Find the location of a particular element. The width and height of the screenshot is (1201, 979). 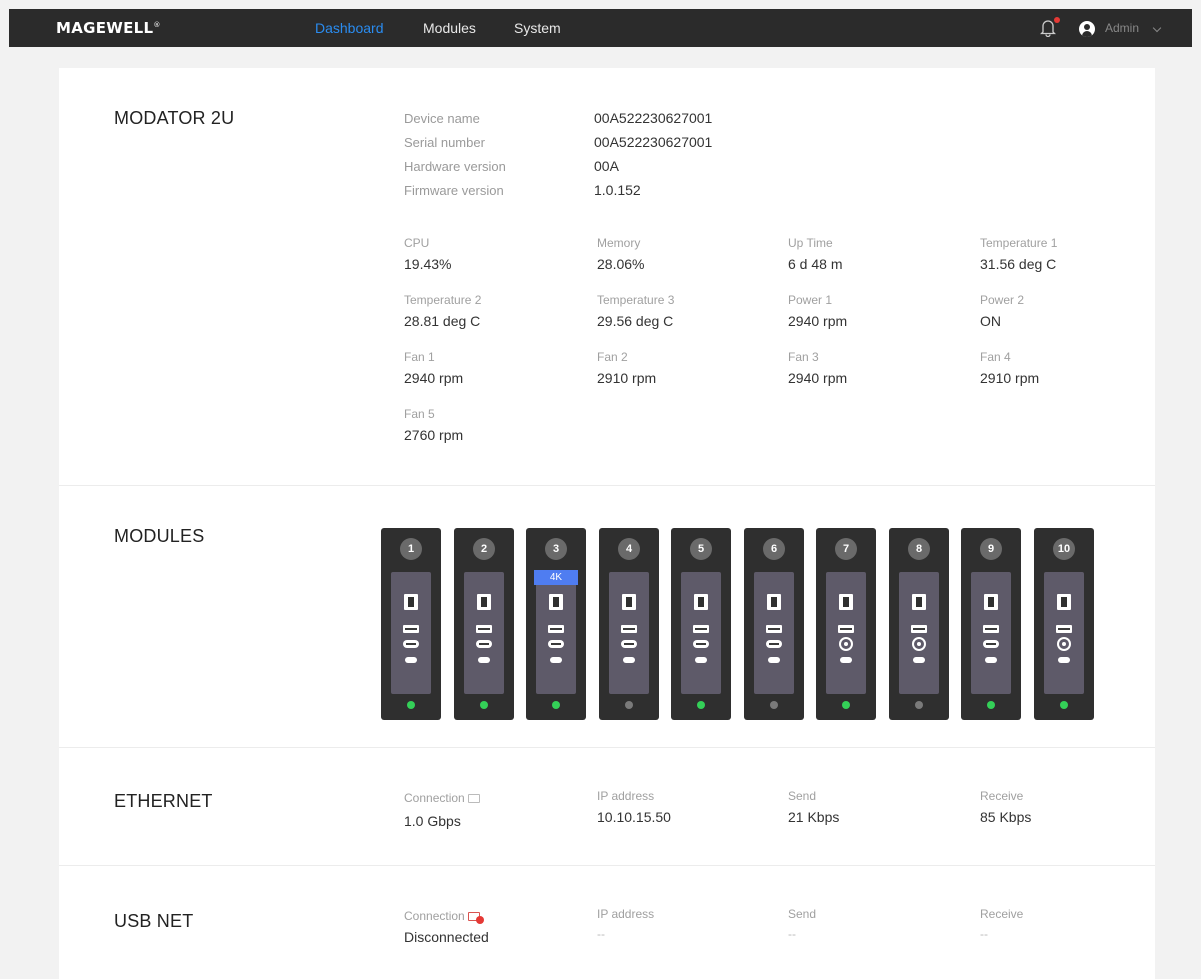

stat-label: Memory is located at coordinates (619, 243).